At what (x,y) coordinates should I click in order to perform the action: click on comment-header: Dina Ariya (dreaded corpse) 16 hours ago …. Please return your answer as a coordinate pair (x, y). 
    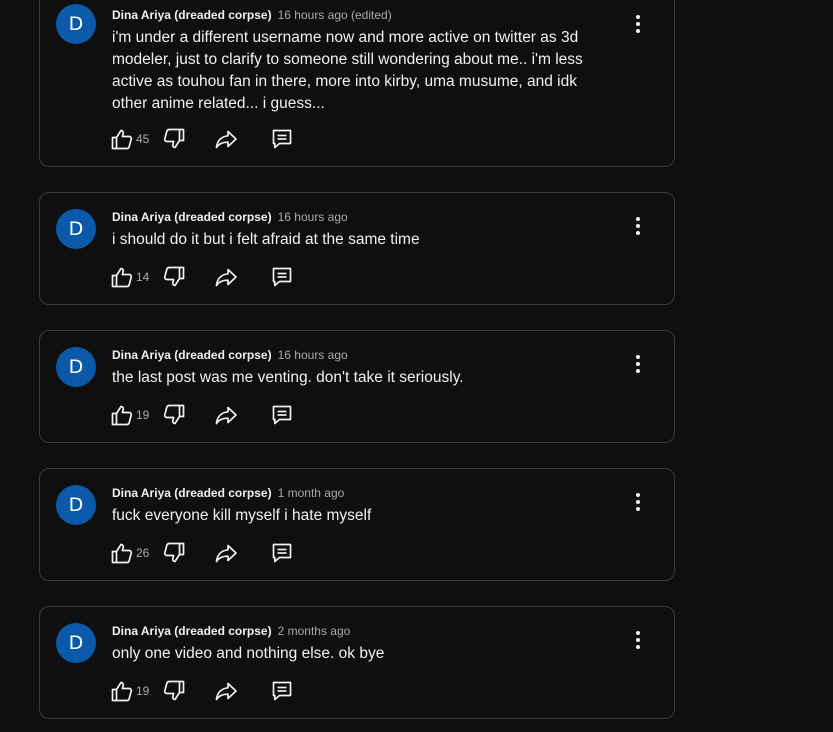
    Looking at the image, I should click on (252, 15).